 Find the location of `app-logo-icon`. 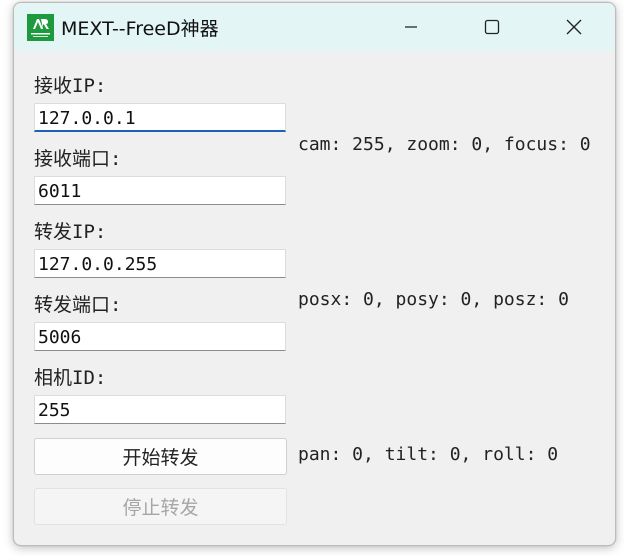

app-logo-icon is located at coordinates (40, 27).